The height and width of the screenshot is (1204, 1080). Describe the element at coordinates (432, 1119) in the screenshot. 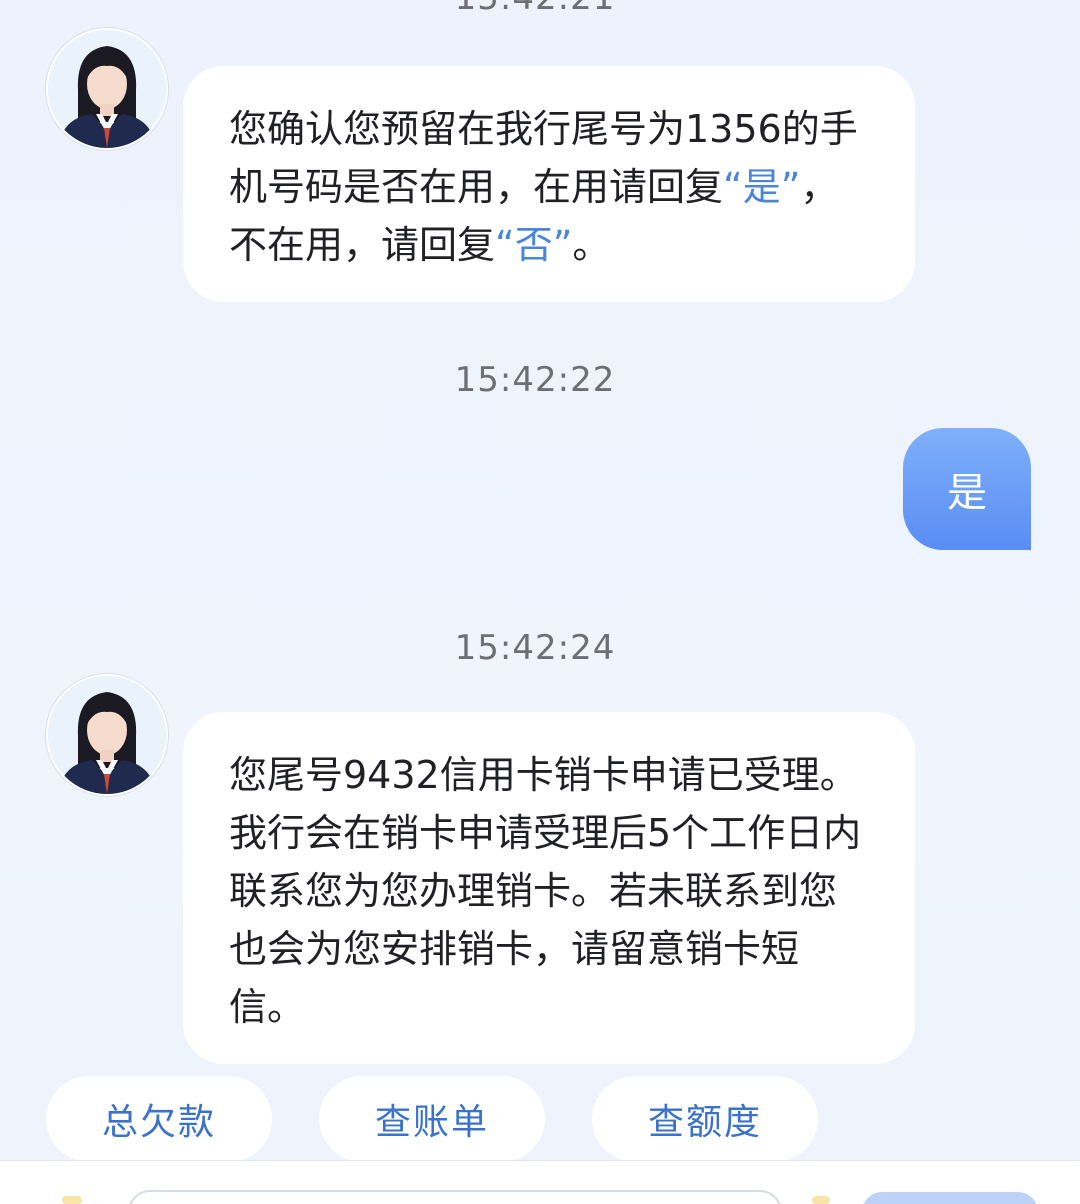

I see `quick-reply-check-bill: 查账单` at that location.